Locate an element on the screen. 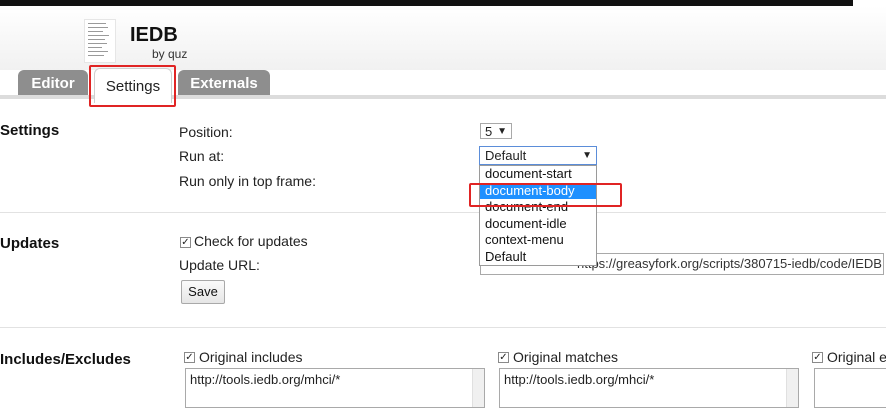 This screenshot has width=886, height=408. check-updates-checkbox: ✓ is located at coordinates (185, 242).